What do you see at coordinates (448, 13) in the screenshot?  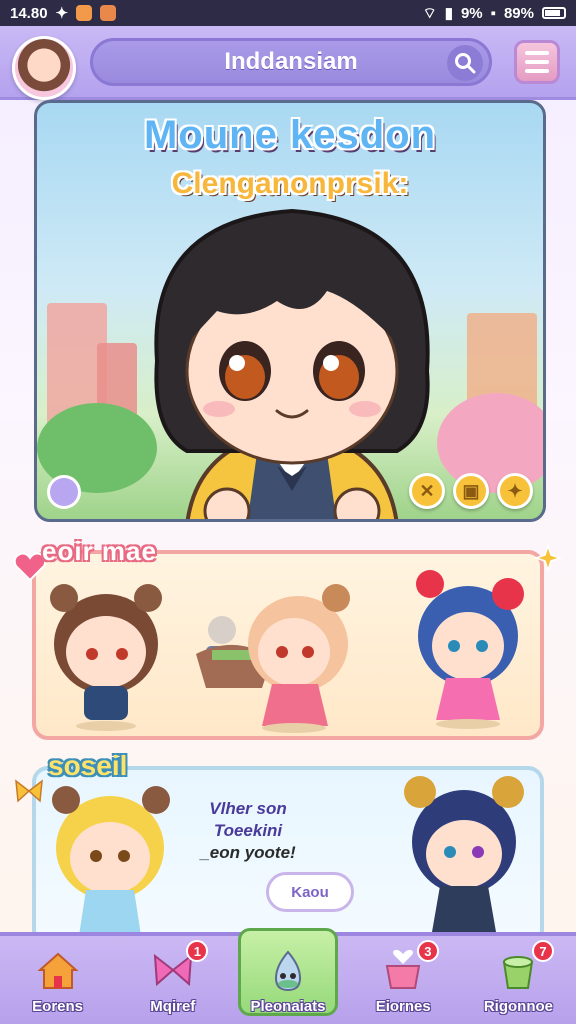 I see `signal-icon: ▮` at bounding box center [448, 13].